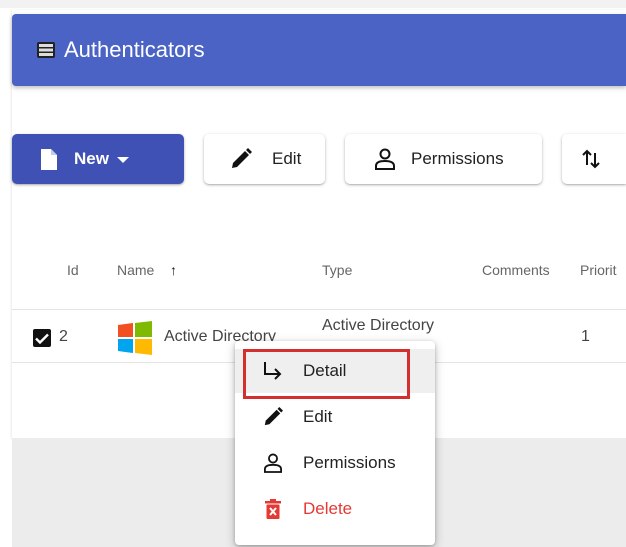 This screenshot has height=547, width=626. Describe the element at coordinates (318, 416) in the screenshot. I see `menu-item-edit-label: Edit` at that location.